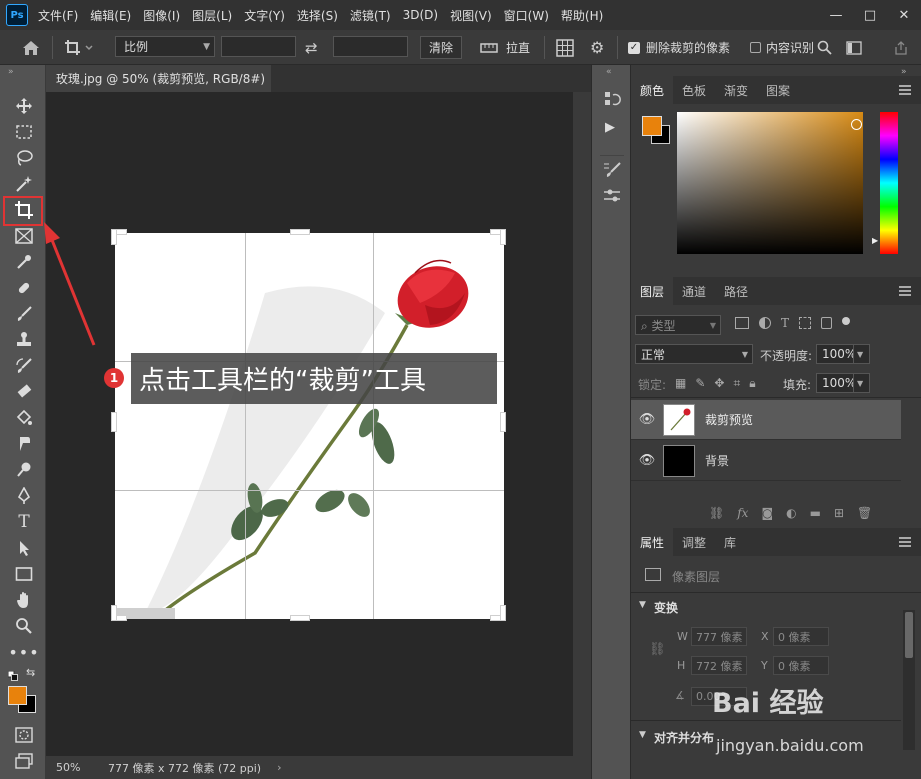 The image size is (921, 779). Describe the element at coordinates (612, 100) in the screenshot. I see `history-panel-icon` at that location.